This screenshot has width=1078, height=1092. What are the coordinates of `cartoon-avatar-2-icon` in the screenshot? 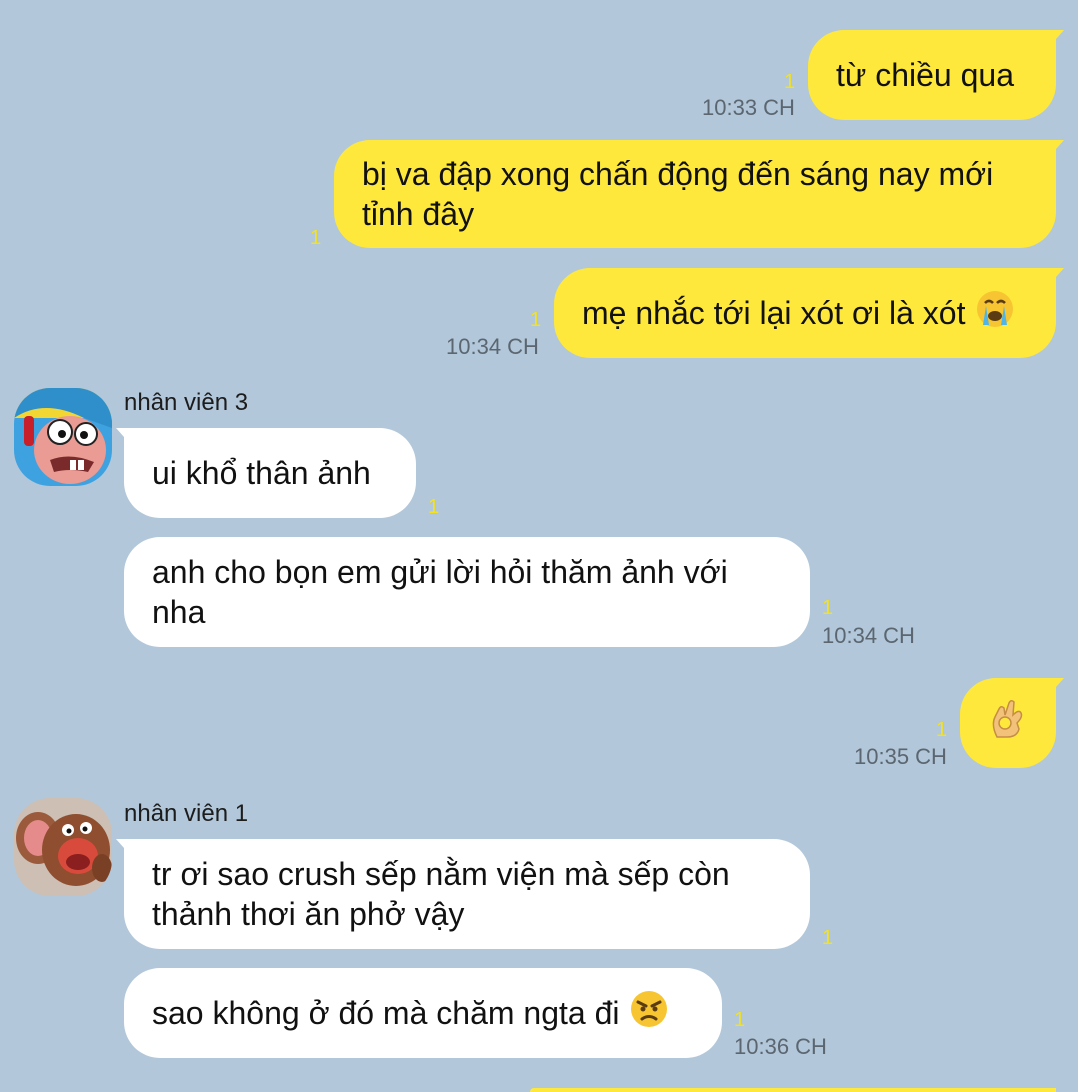 It's located at (63, 847).